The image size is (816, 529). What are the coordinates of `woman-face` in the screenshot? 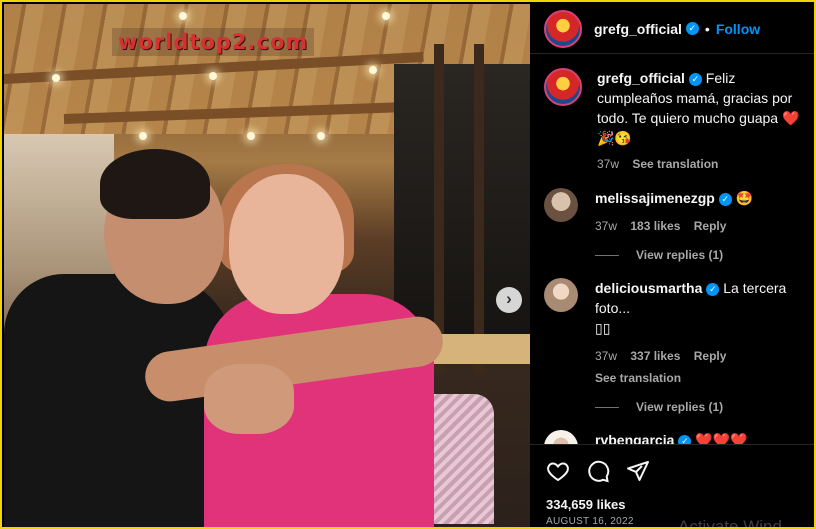 It's located at (286, 244).